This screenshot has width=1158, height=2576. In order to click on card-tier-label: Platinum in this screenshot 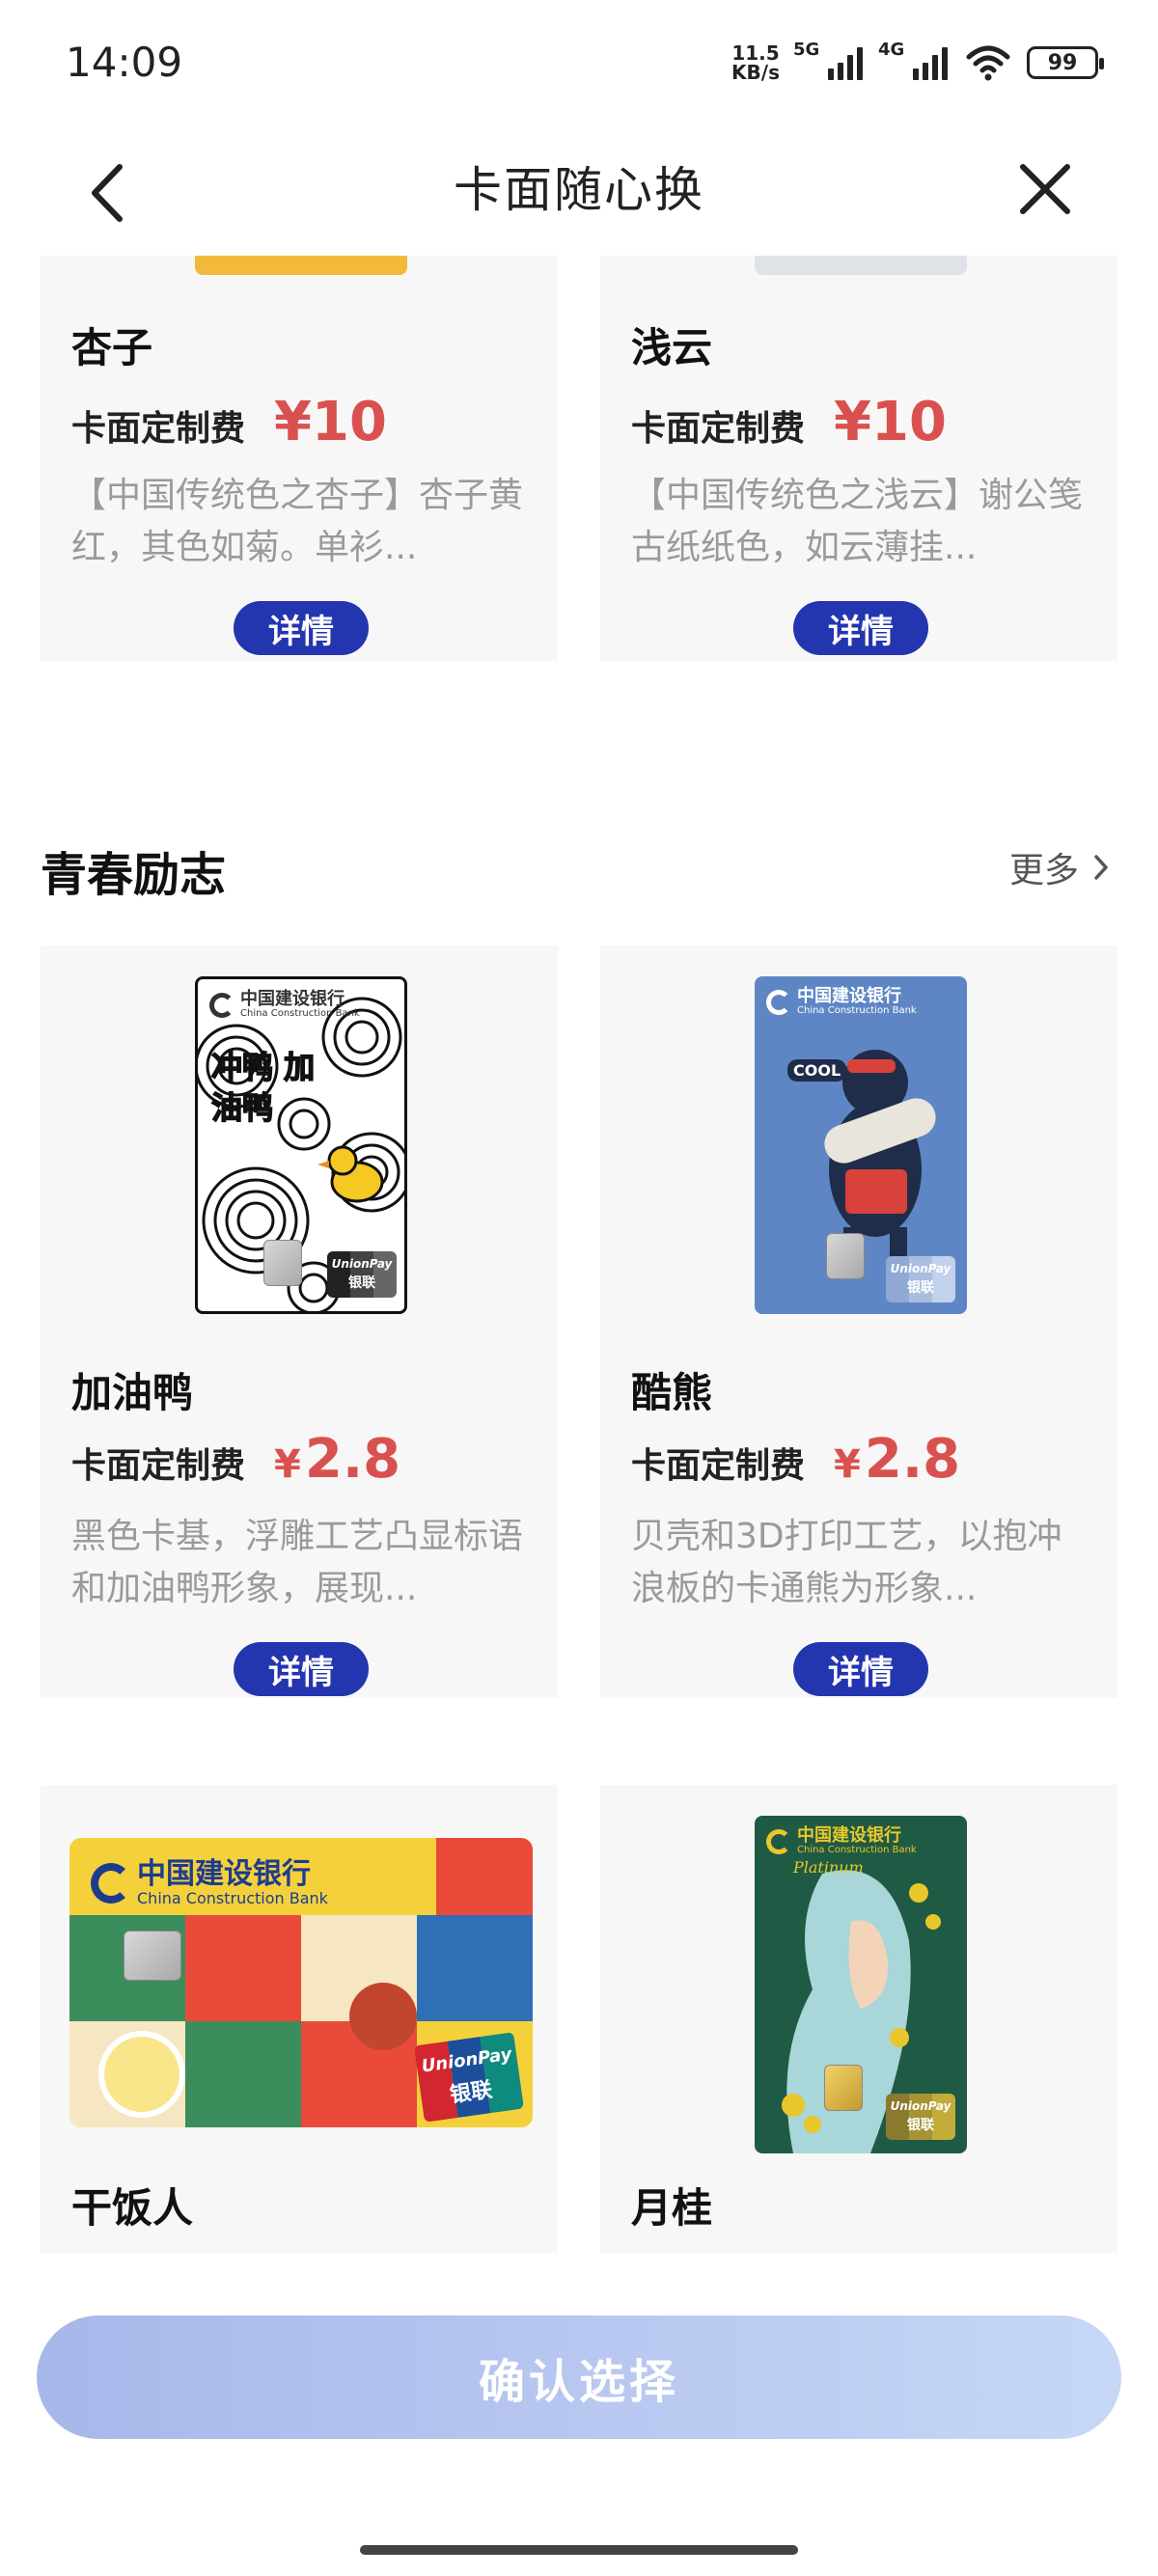, I will do `click(828, 1868)`.